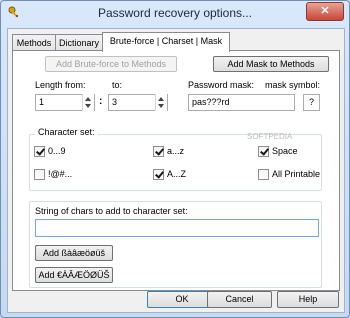 This screenshot has height=318, width=350. I want to click on length-from-value: 1, so click(42, 102).